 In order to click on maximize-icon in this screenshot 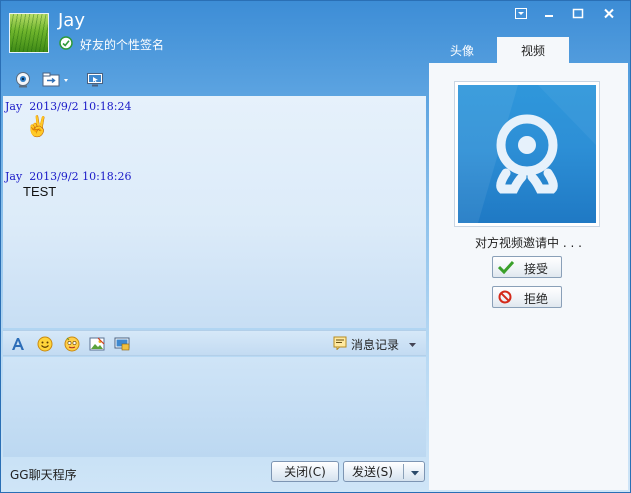, I will do `click(578, 13)`.